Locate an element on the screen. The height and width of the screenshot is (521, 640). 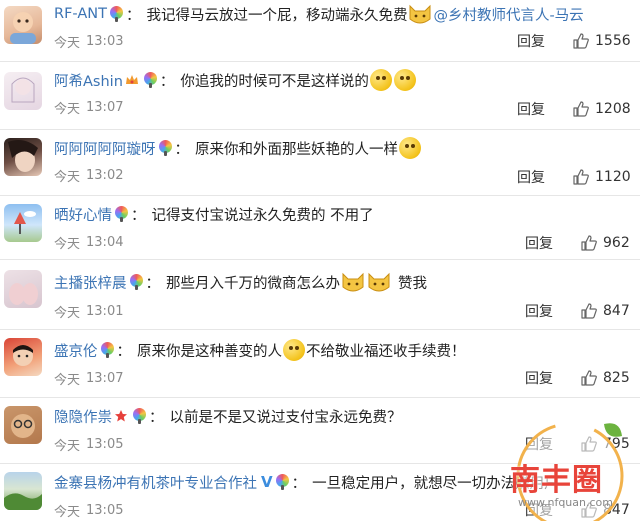
timestamp: 13:01 is located at coordinates (105, 311).